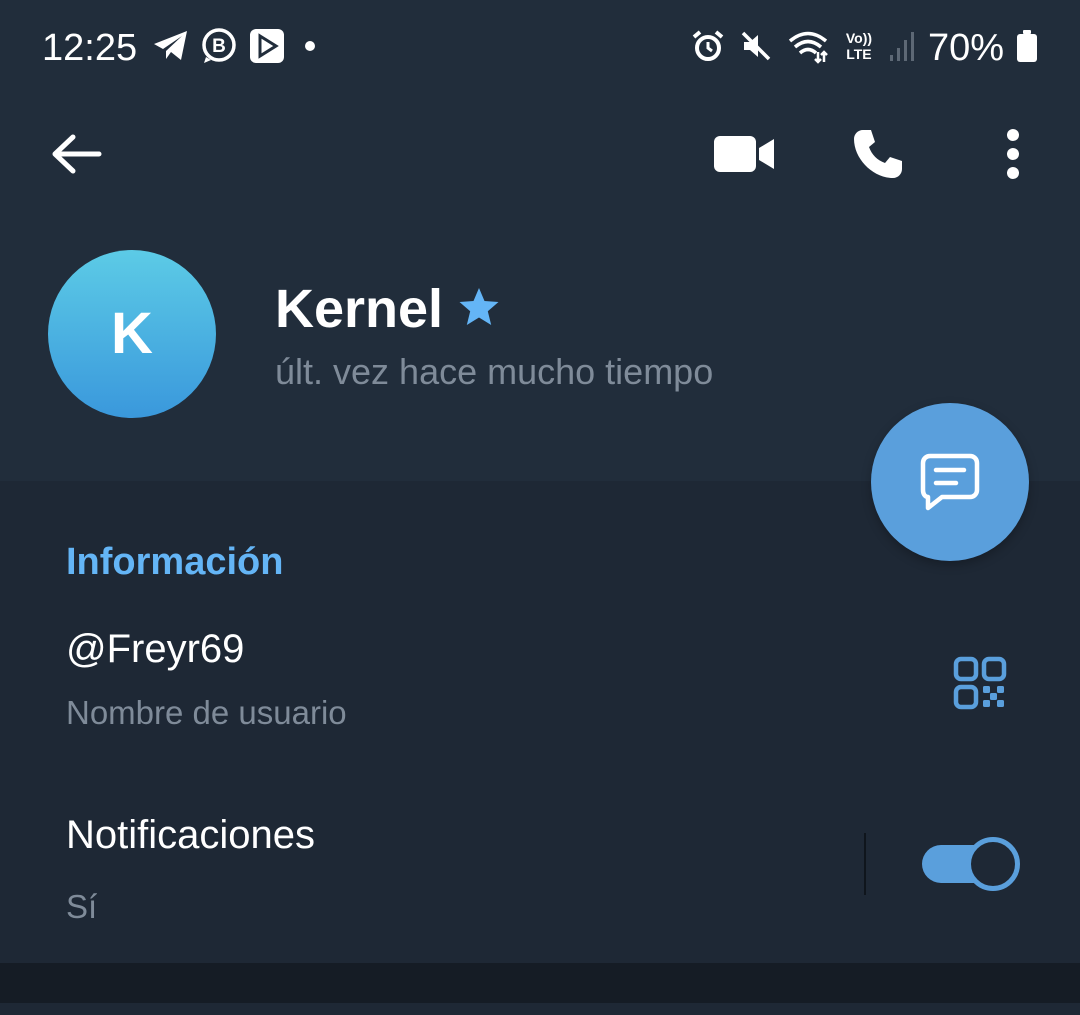 This screenshot has width=1080, height=1015. I want to click on status-notification-icons: B, so click(236, 48).